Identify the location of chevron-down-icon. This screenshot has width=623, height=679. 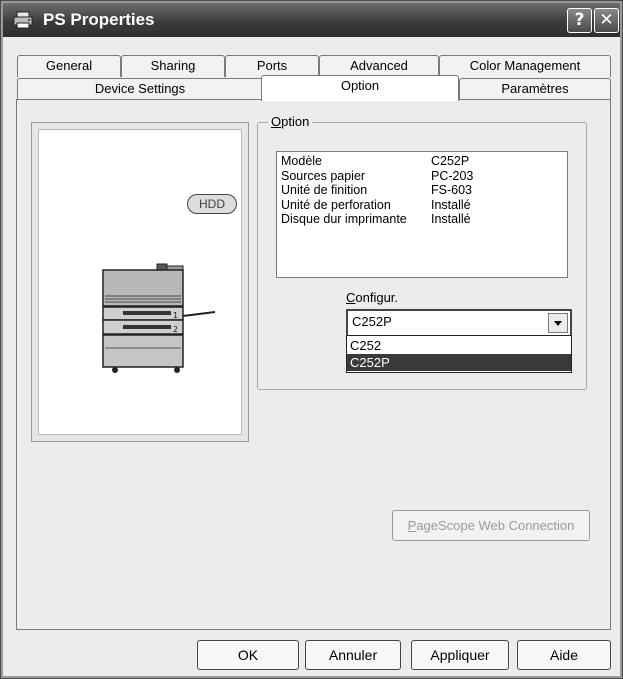
(558, 323).